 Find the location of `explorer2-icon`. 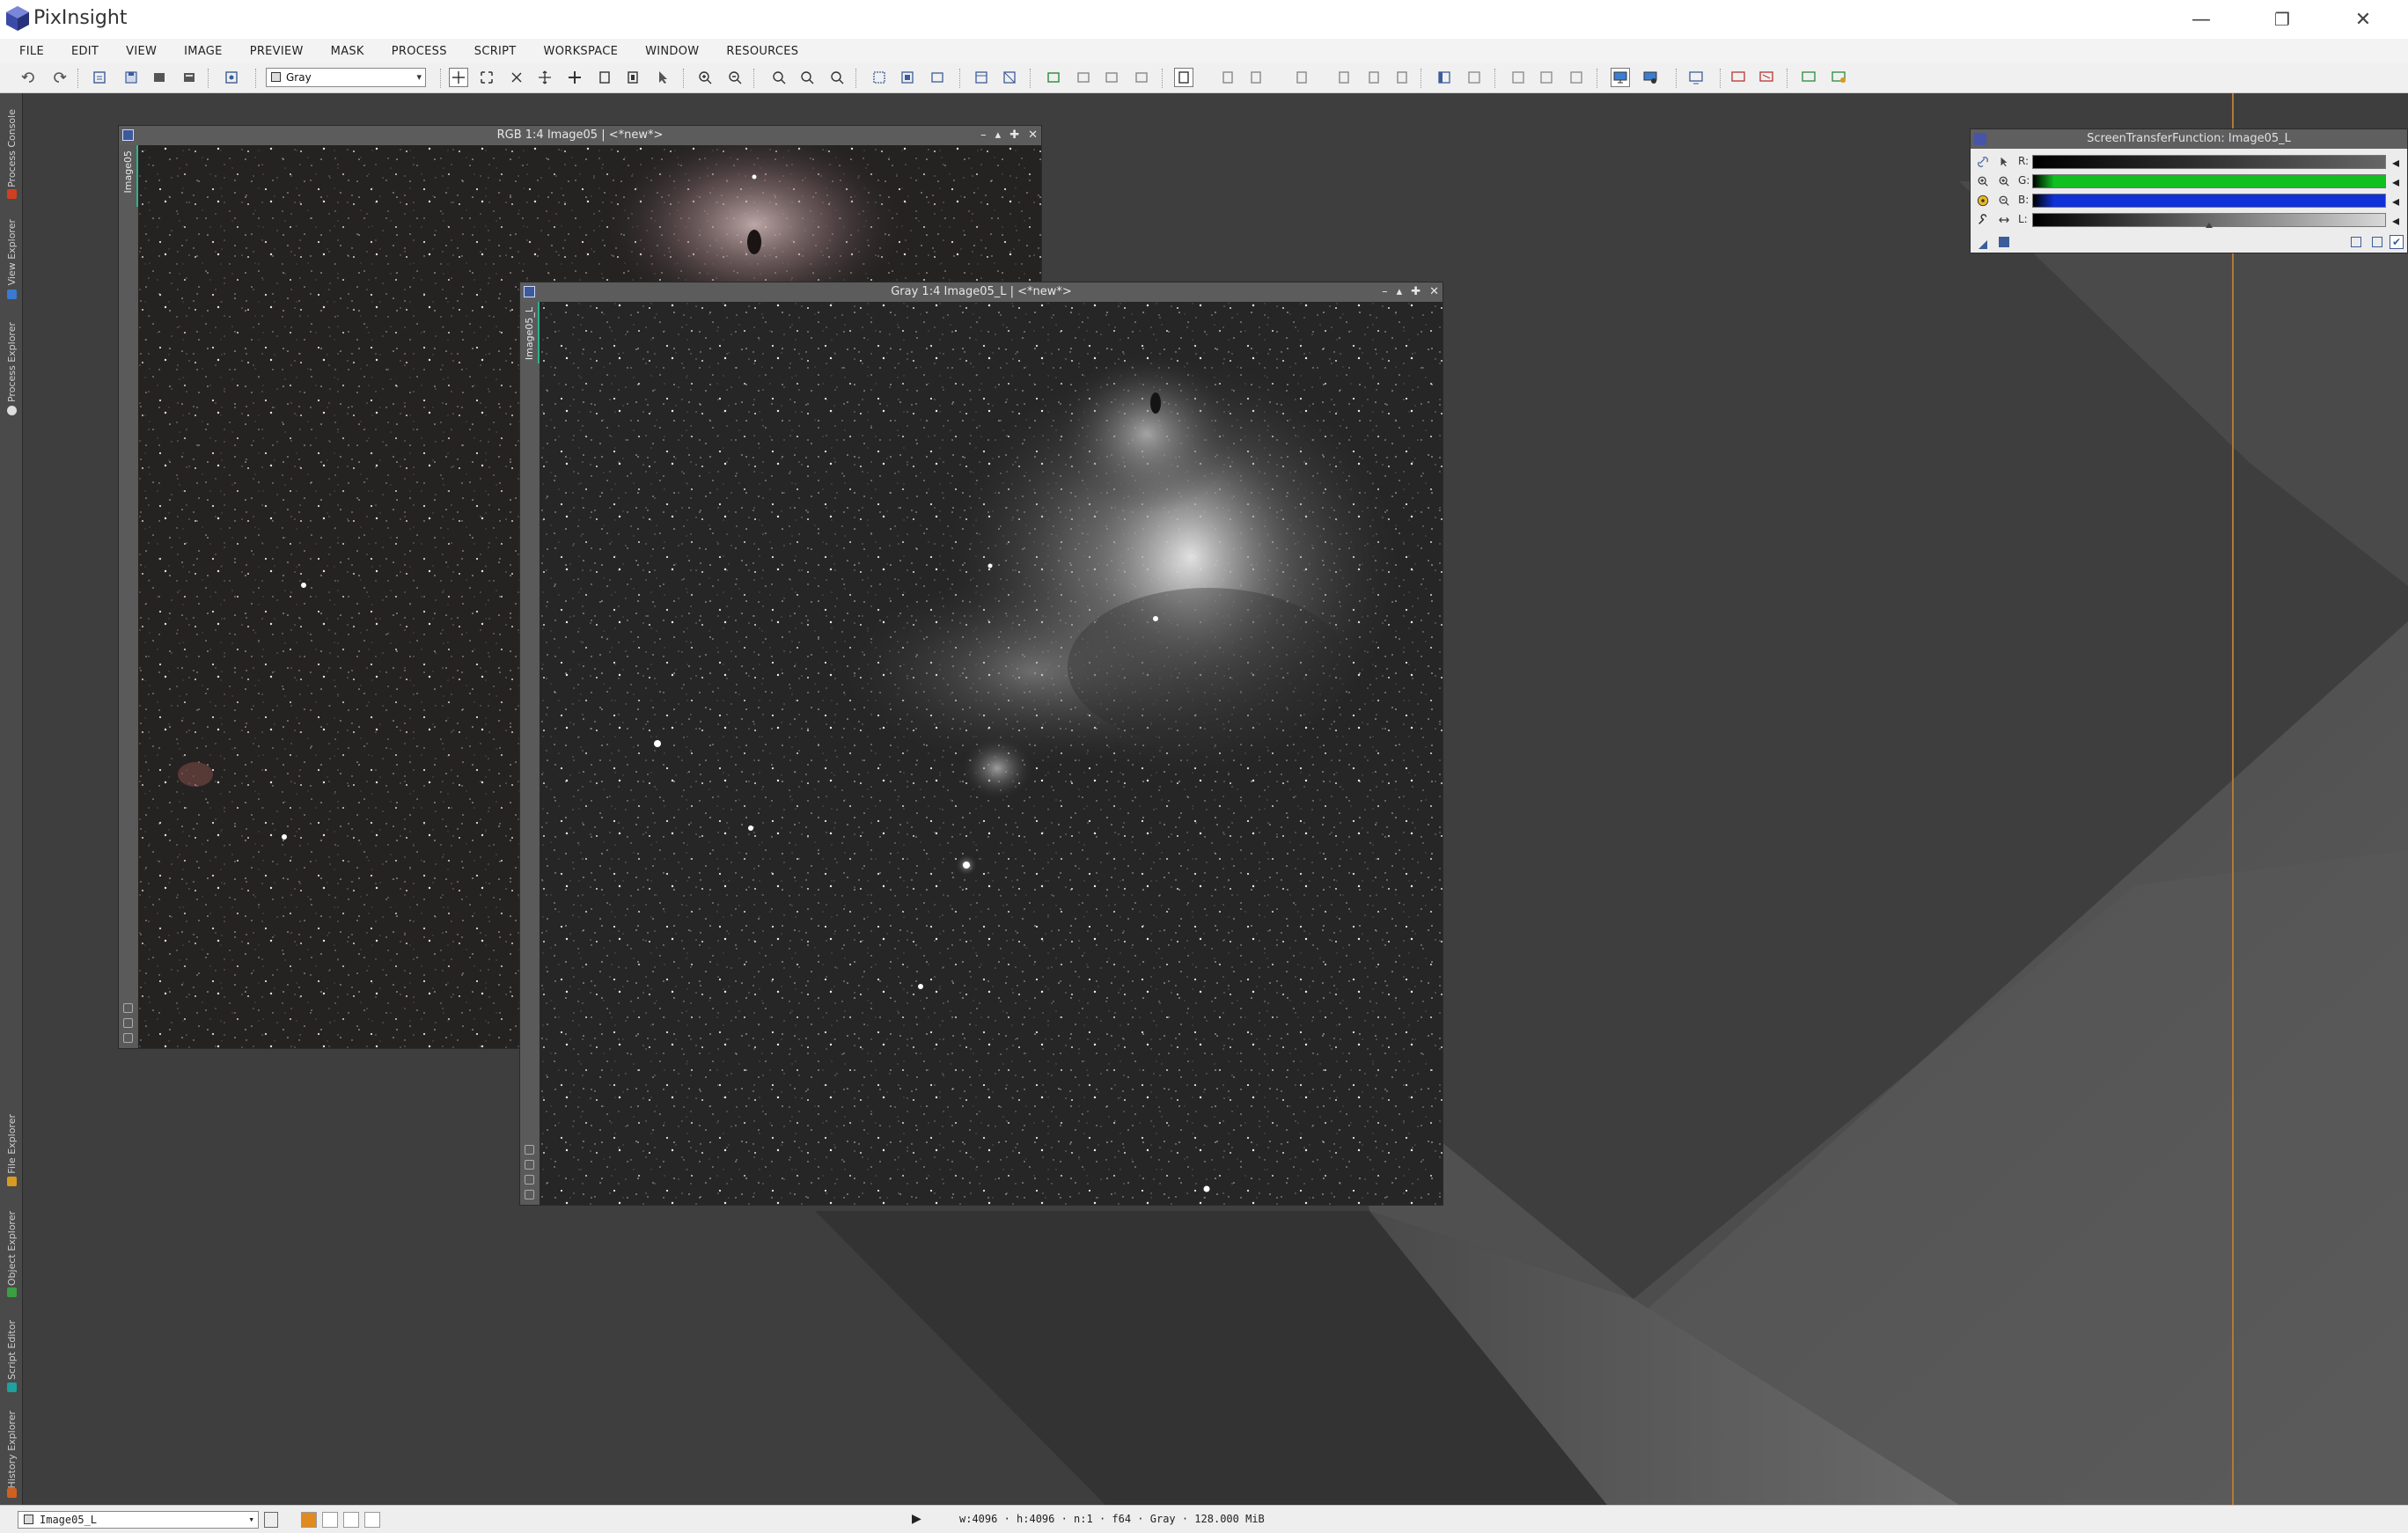

explorer2-icon is located at coordinates (1546, 78).